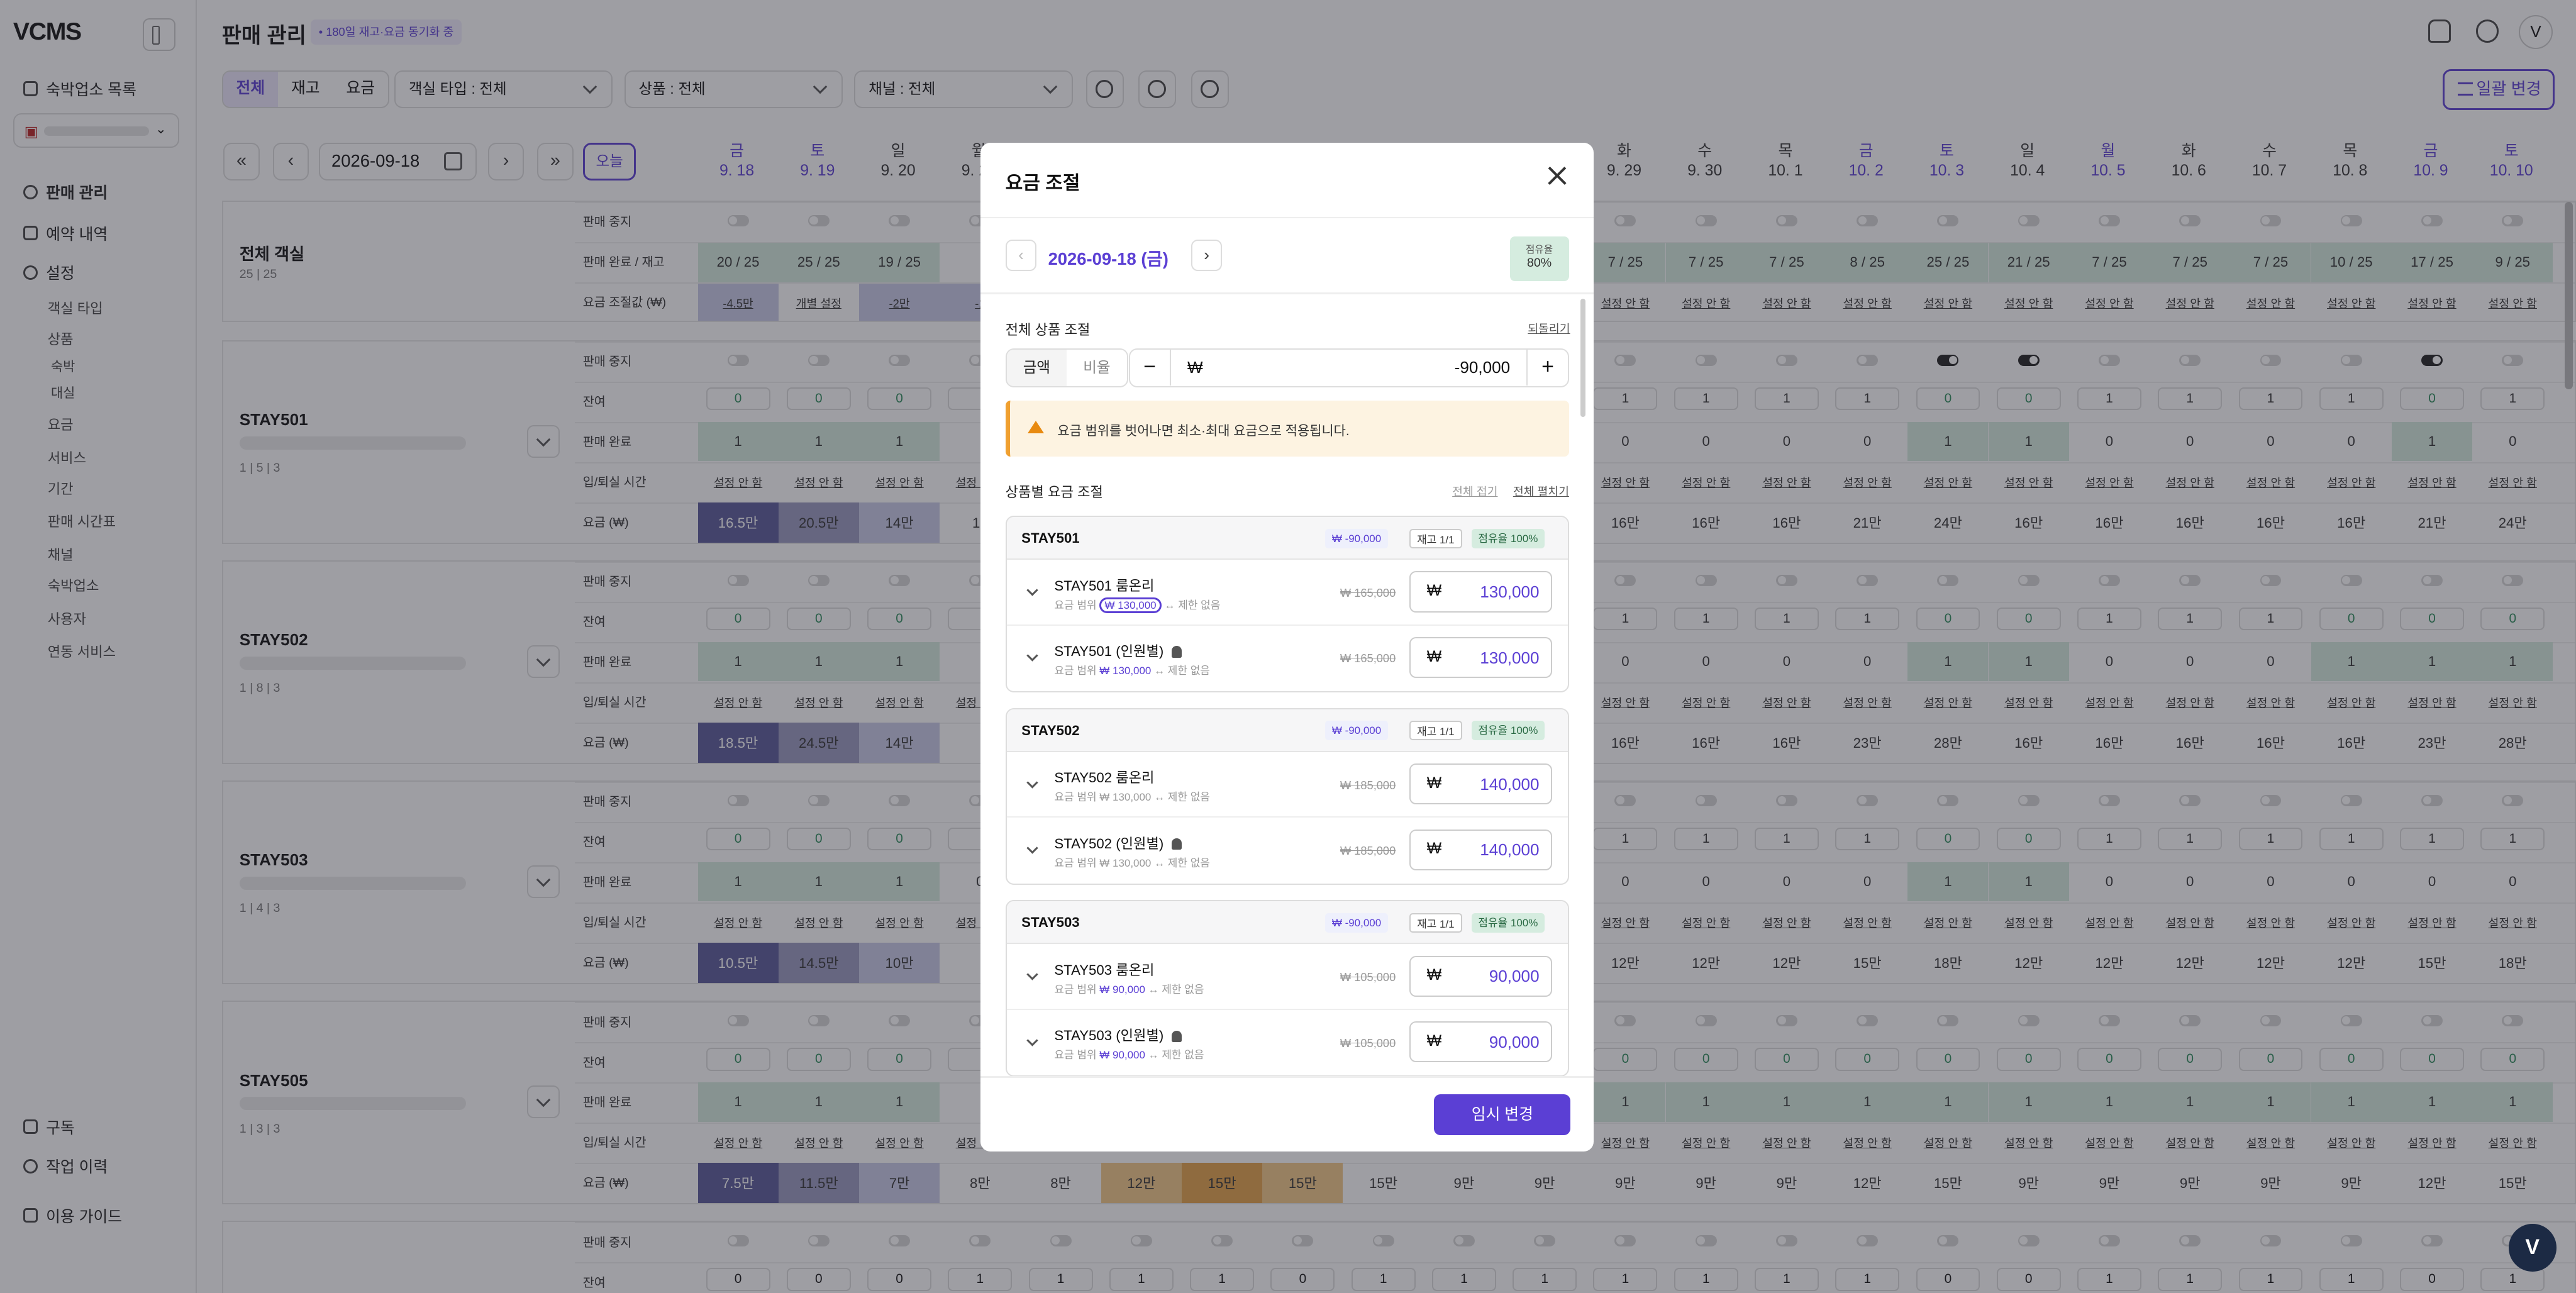  I want to click on prev-date-button: ‹, so click(1021, 255).